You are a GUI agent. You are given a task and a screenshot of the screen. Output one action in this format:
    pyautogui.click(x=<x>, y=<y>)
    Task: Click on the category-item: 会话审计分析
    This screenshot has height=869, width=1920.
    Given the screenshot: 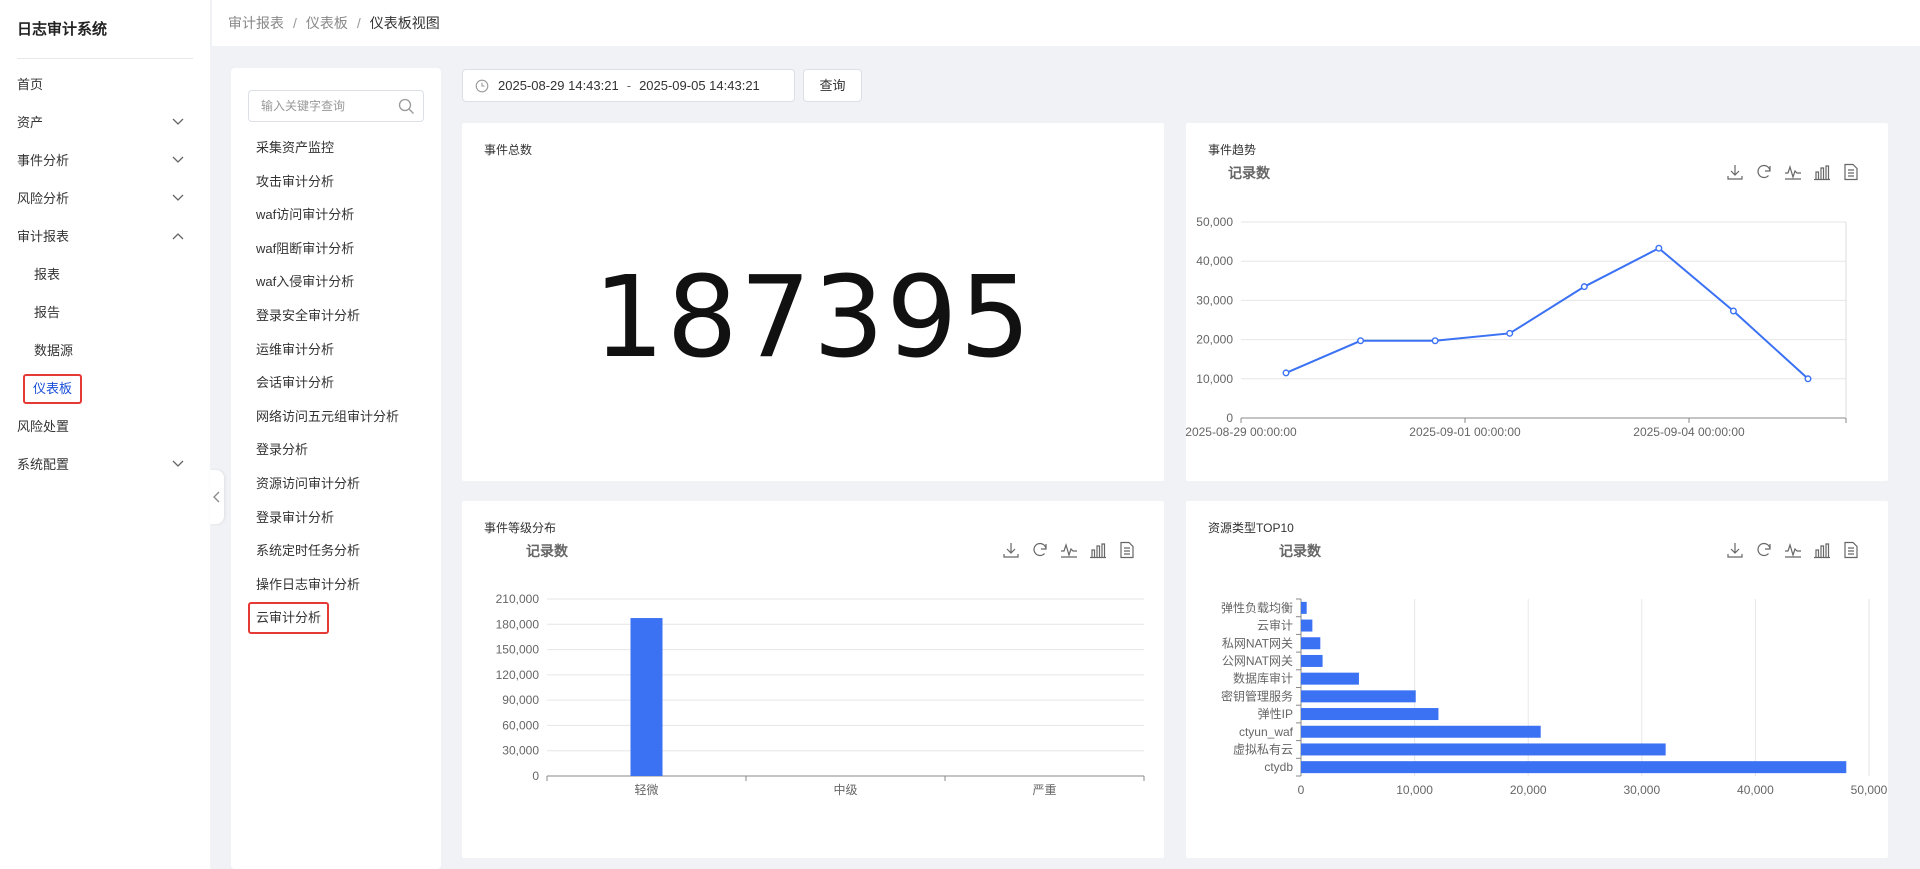 What is the action you would take?
    pyautogui.click(x=336, y=383)
    